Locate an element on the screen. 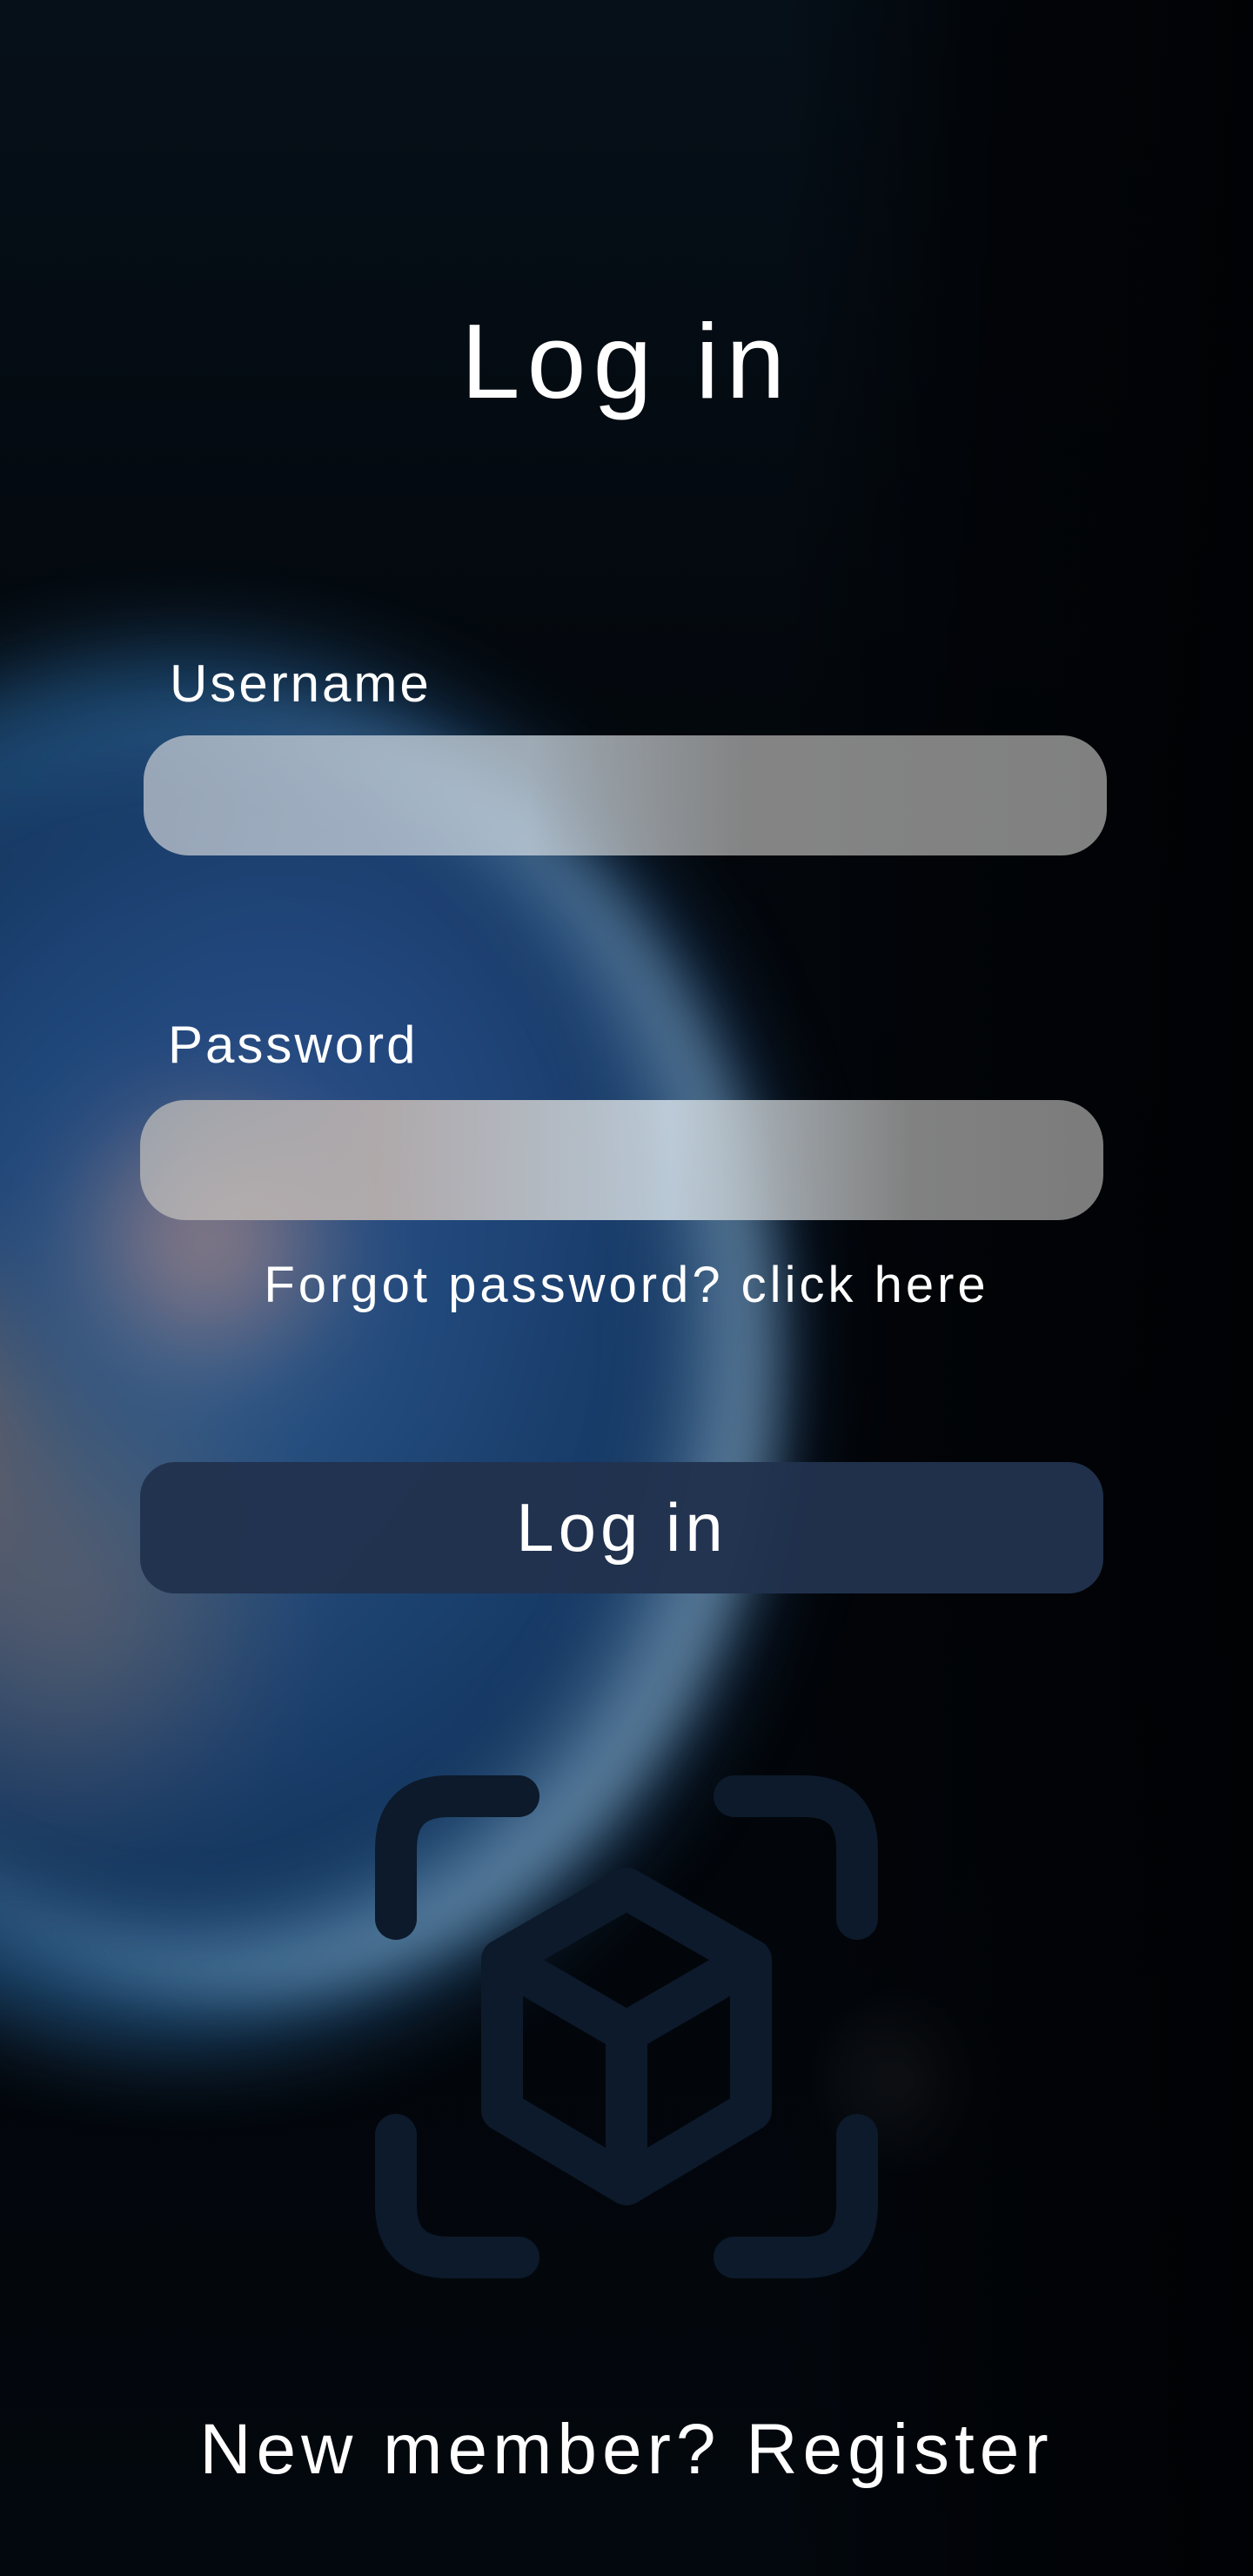  username-input is located at coordinates (625, 795).